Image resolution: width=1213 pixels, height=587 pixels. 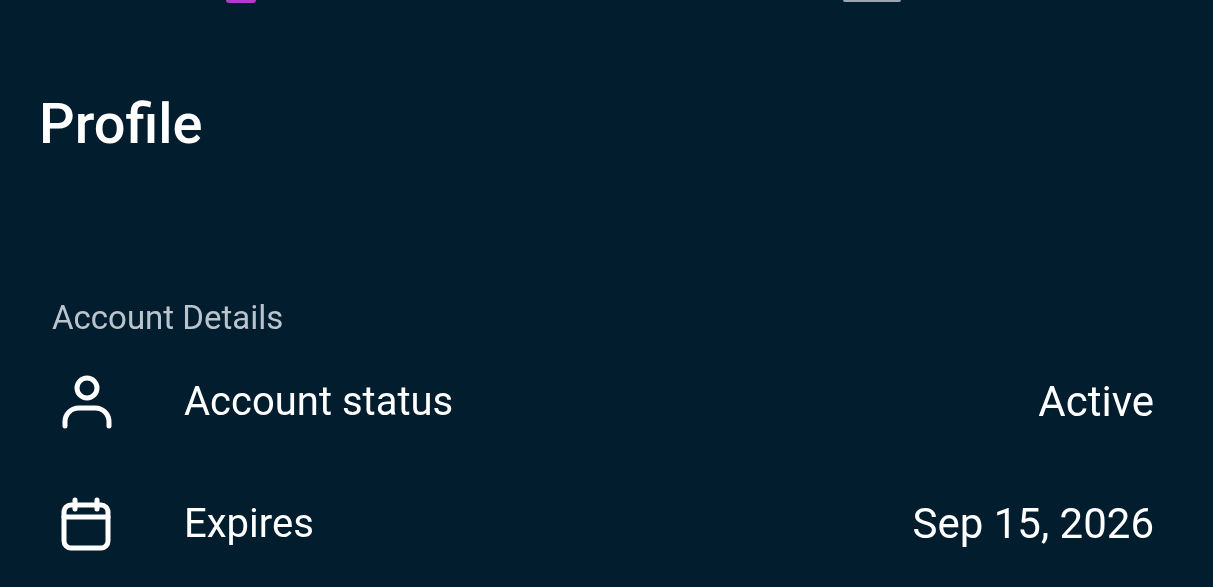 What do you see at coordinates (241, 1) in the screenshot?
I see `cut-off-icon` at bounding box center [241, 1].